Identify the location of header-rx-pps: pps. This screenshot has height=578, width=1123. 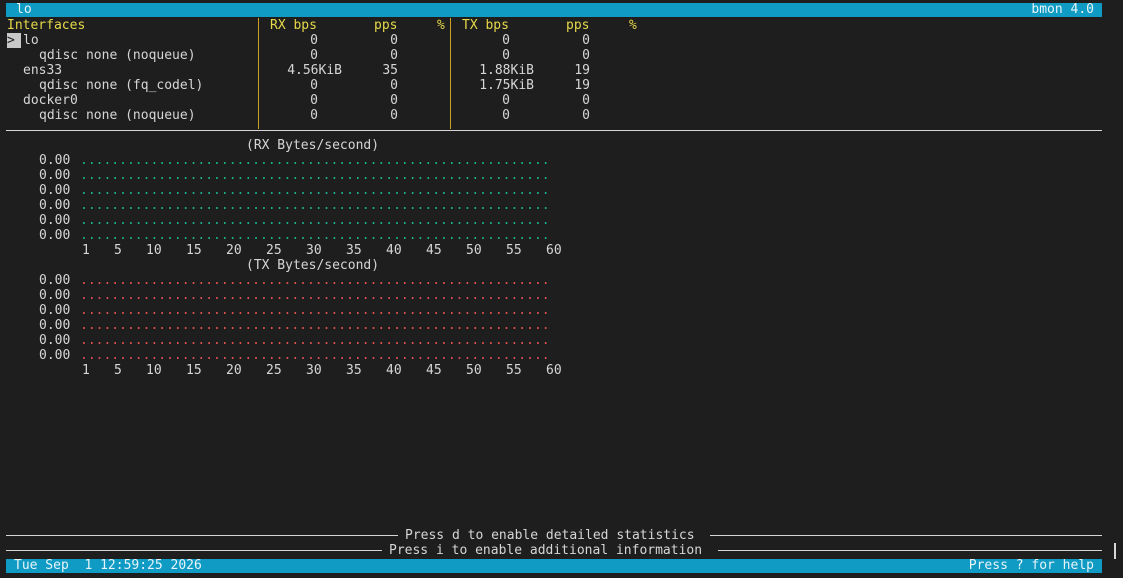
(386, 25).